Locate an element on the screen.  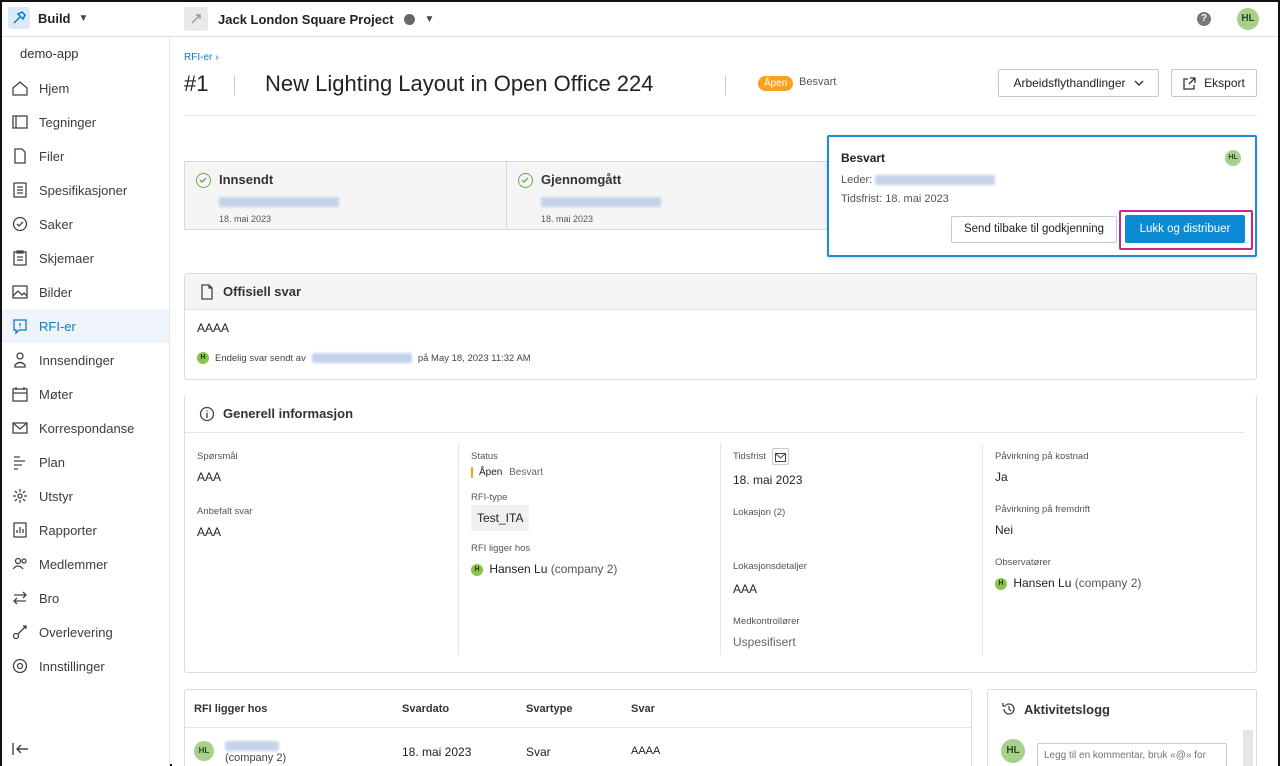
sidebar-item-plan: Plan is located at coordinates (85, 462).